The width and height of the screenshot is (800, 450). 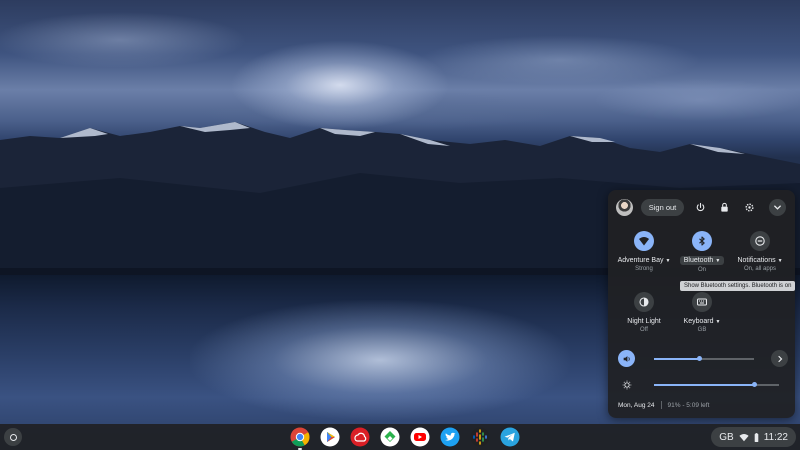 I want to click on sign-out-button: Sign out, so click(x=662, y=207).